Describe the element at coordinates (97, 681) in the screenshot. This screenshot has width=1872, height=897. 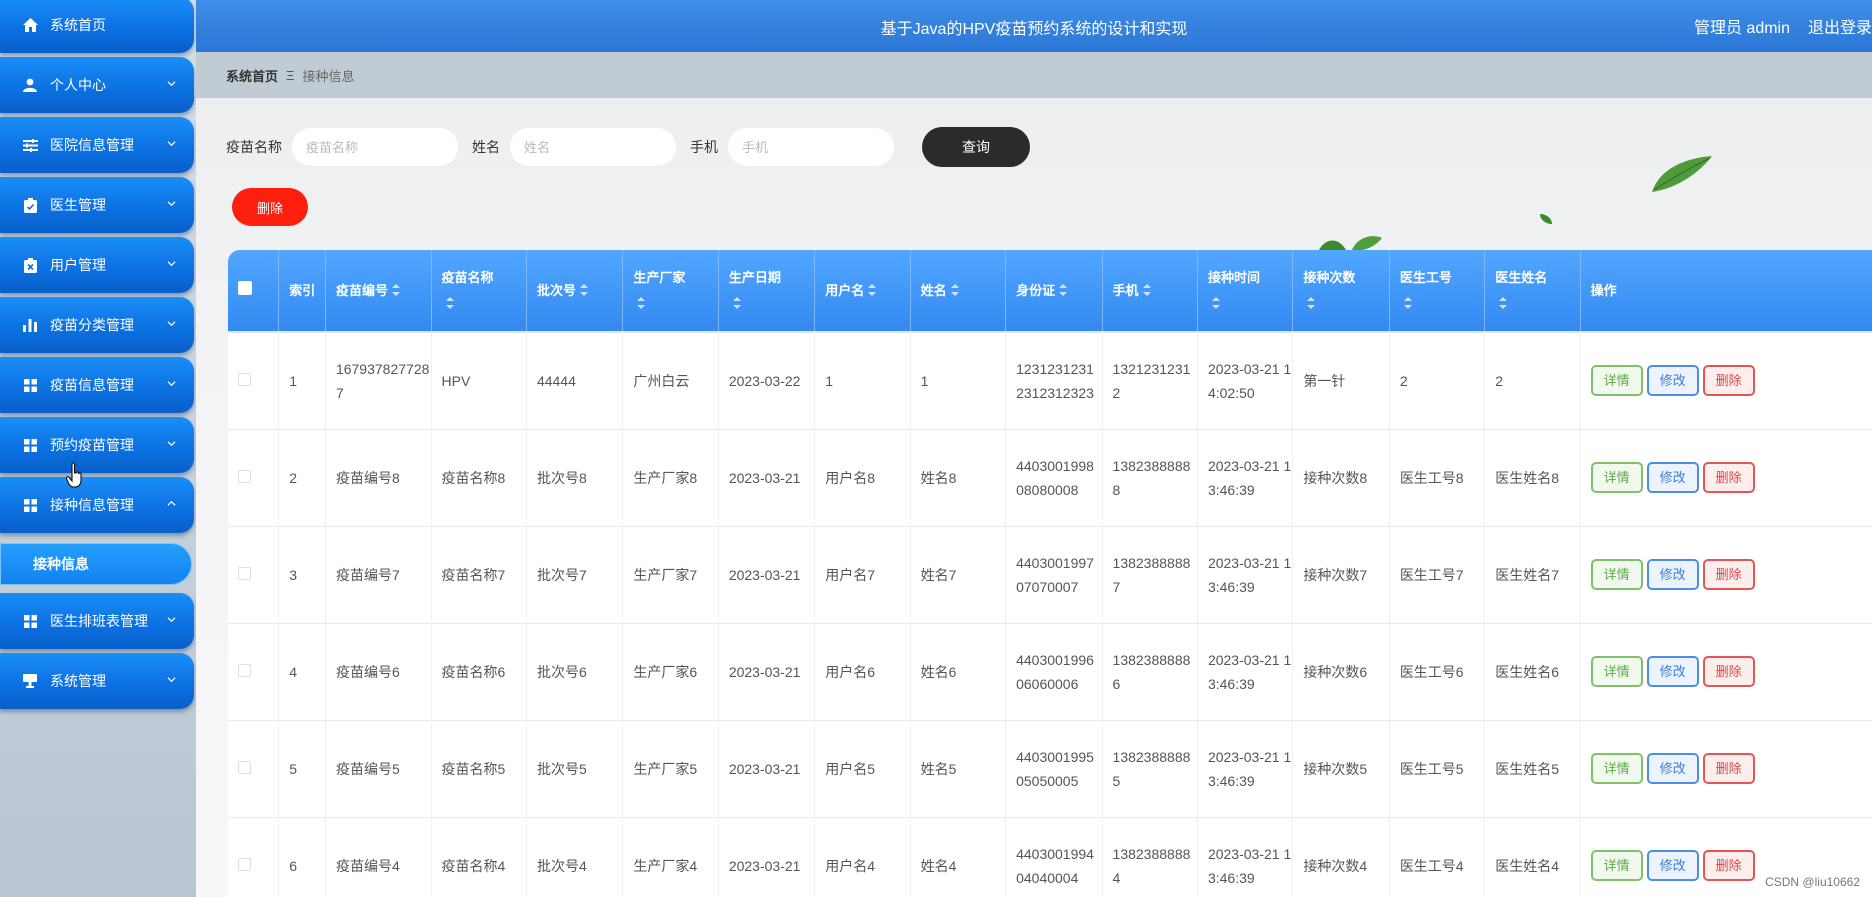
I see `sidebar-item-system: 系统管理` at that location.